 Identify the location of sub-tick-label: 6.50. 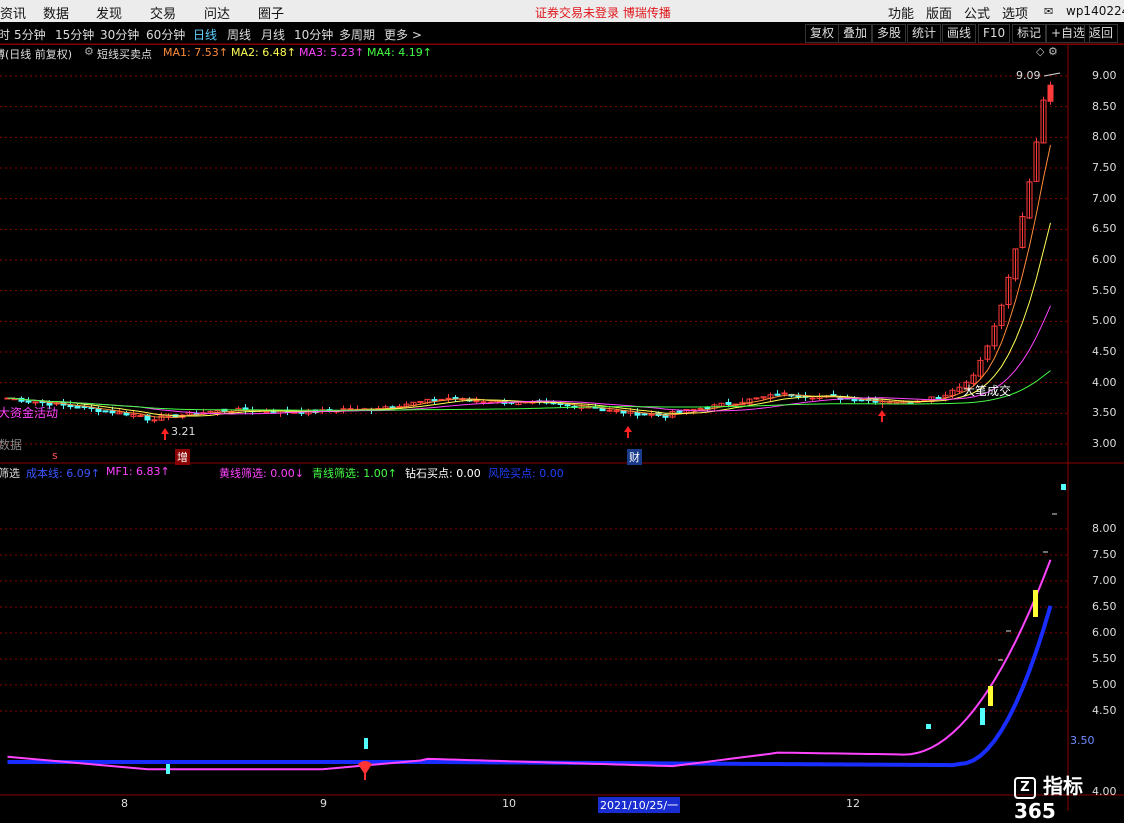
(1104, 606).